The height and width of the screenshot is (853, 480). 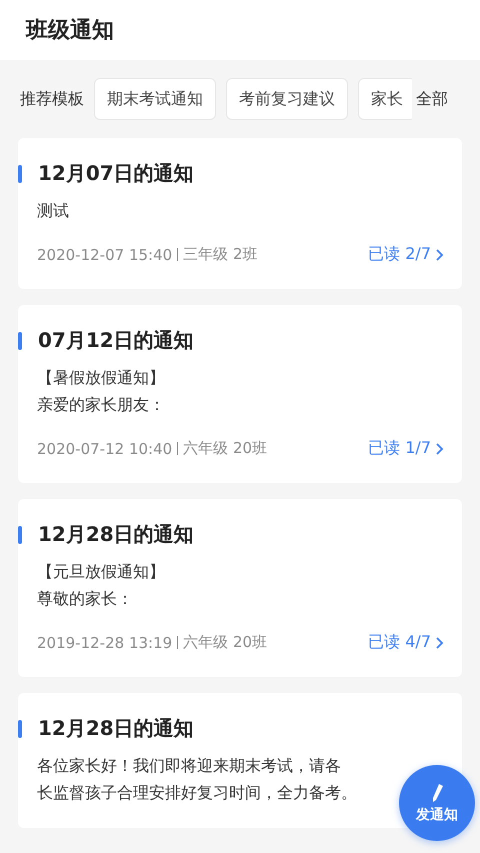 What do you see at coordinates (101, 405) in the screenshot?
I see `notice-text: 亲爱的家长朋友：` at bounding box center [101, 405].